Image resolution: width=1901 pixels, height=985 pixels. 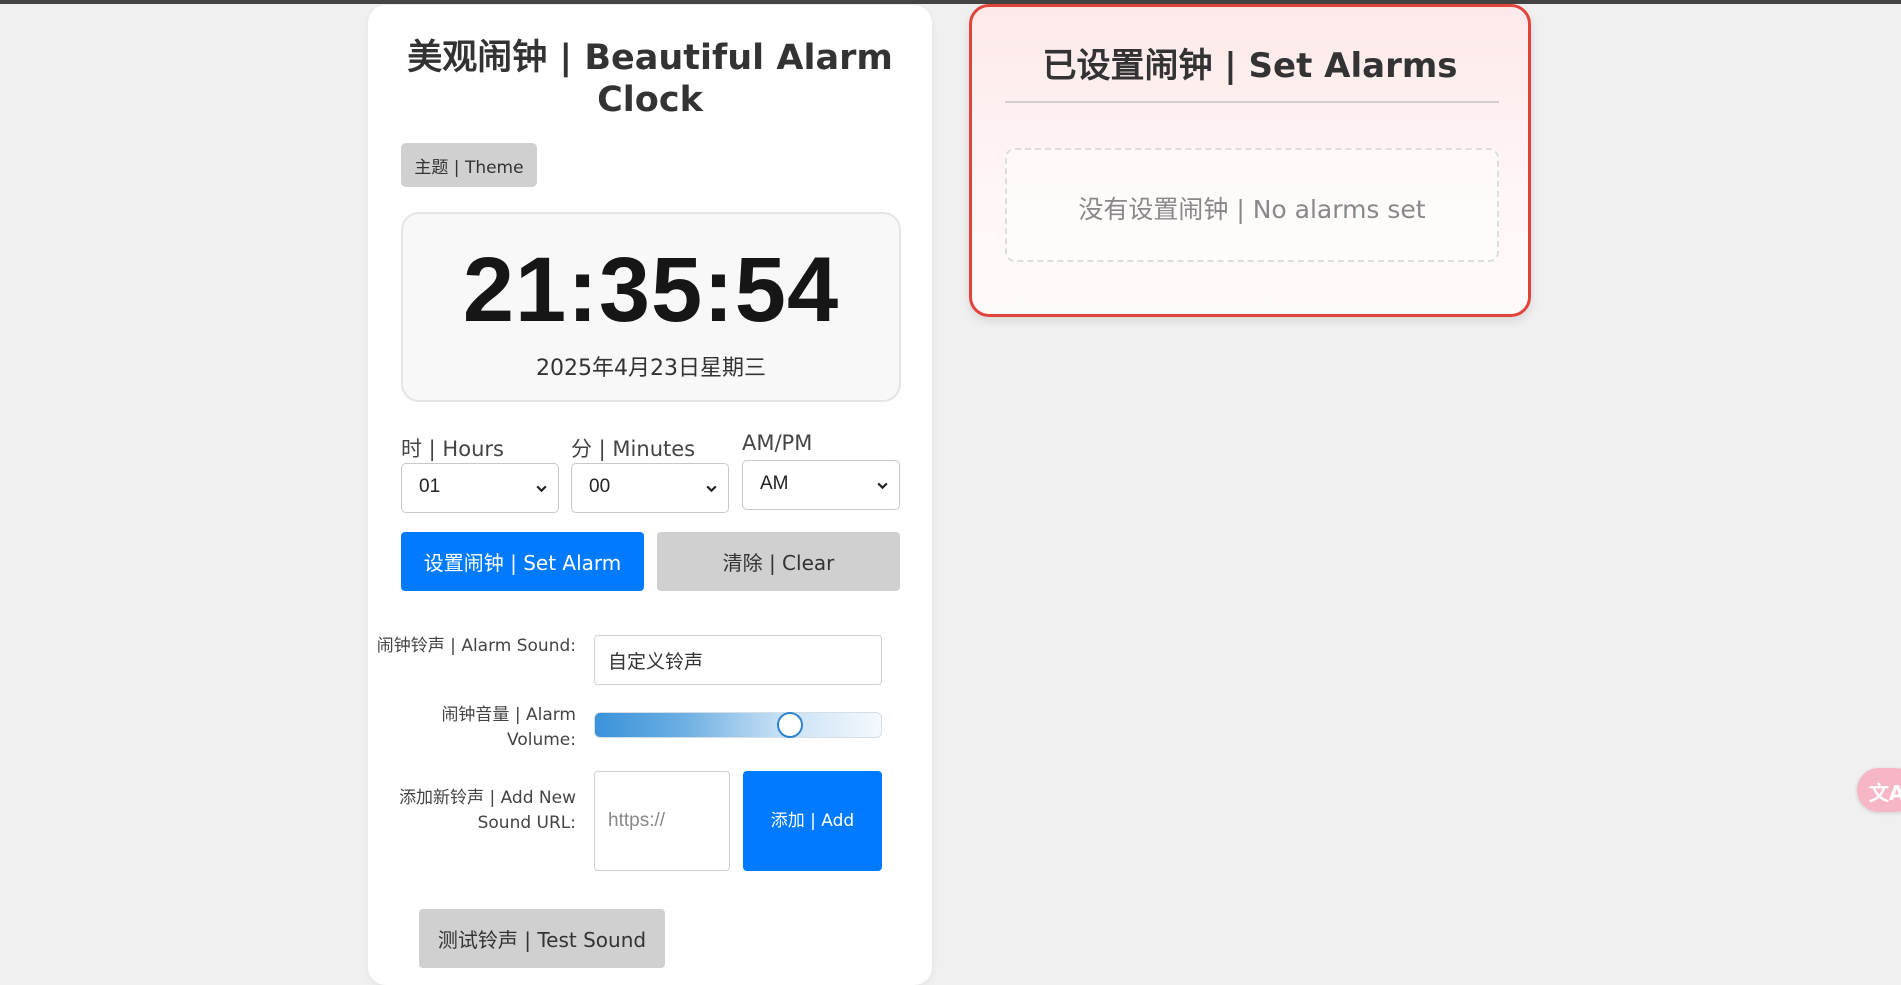 I want to click on set-alarm-button: 设置闹钟 | Set Alarm, so click(x=522, y=561).